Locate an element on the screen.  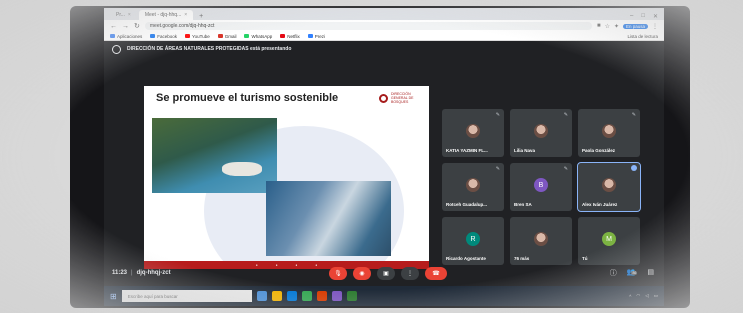
present-button: ▣ is located at coordinates (386, 273).